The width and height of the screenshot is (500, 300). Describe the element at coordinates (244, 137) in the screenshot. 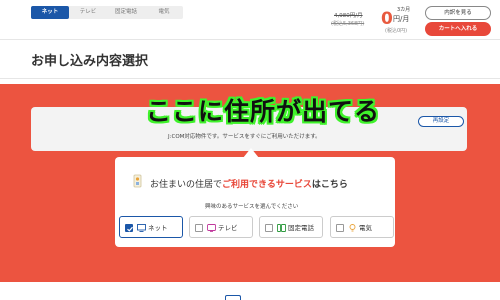

I see `address-note: J:COM対応物件です。サービスをすぐにご利用いただけます。` at that location.